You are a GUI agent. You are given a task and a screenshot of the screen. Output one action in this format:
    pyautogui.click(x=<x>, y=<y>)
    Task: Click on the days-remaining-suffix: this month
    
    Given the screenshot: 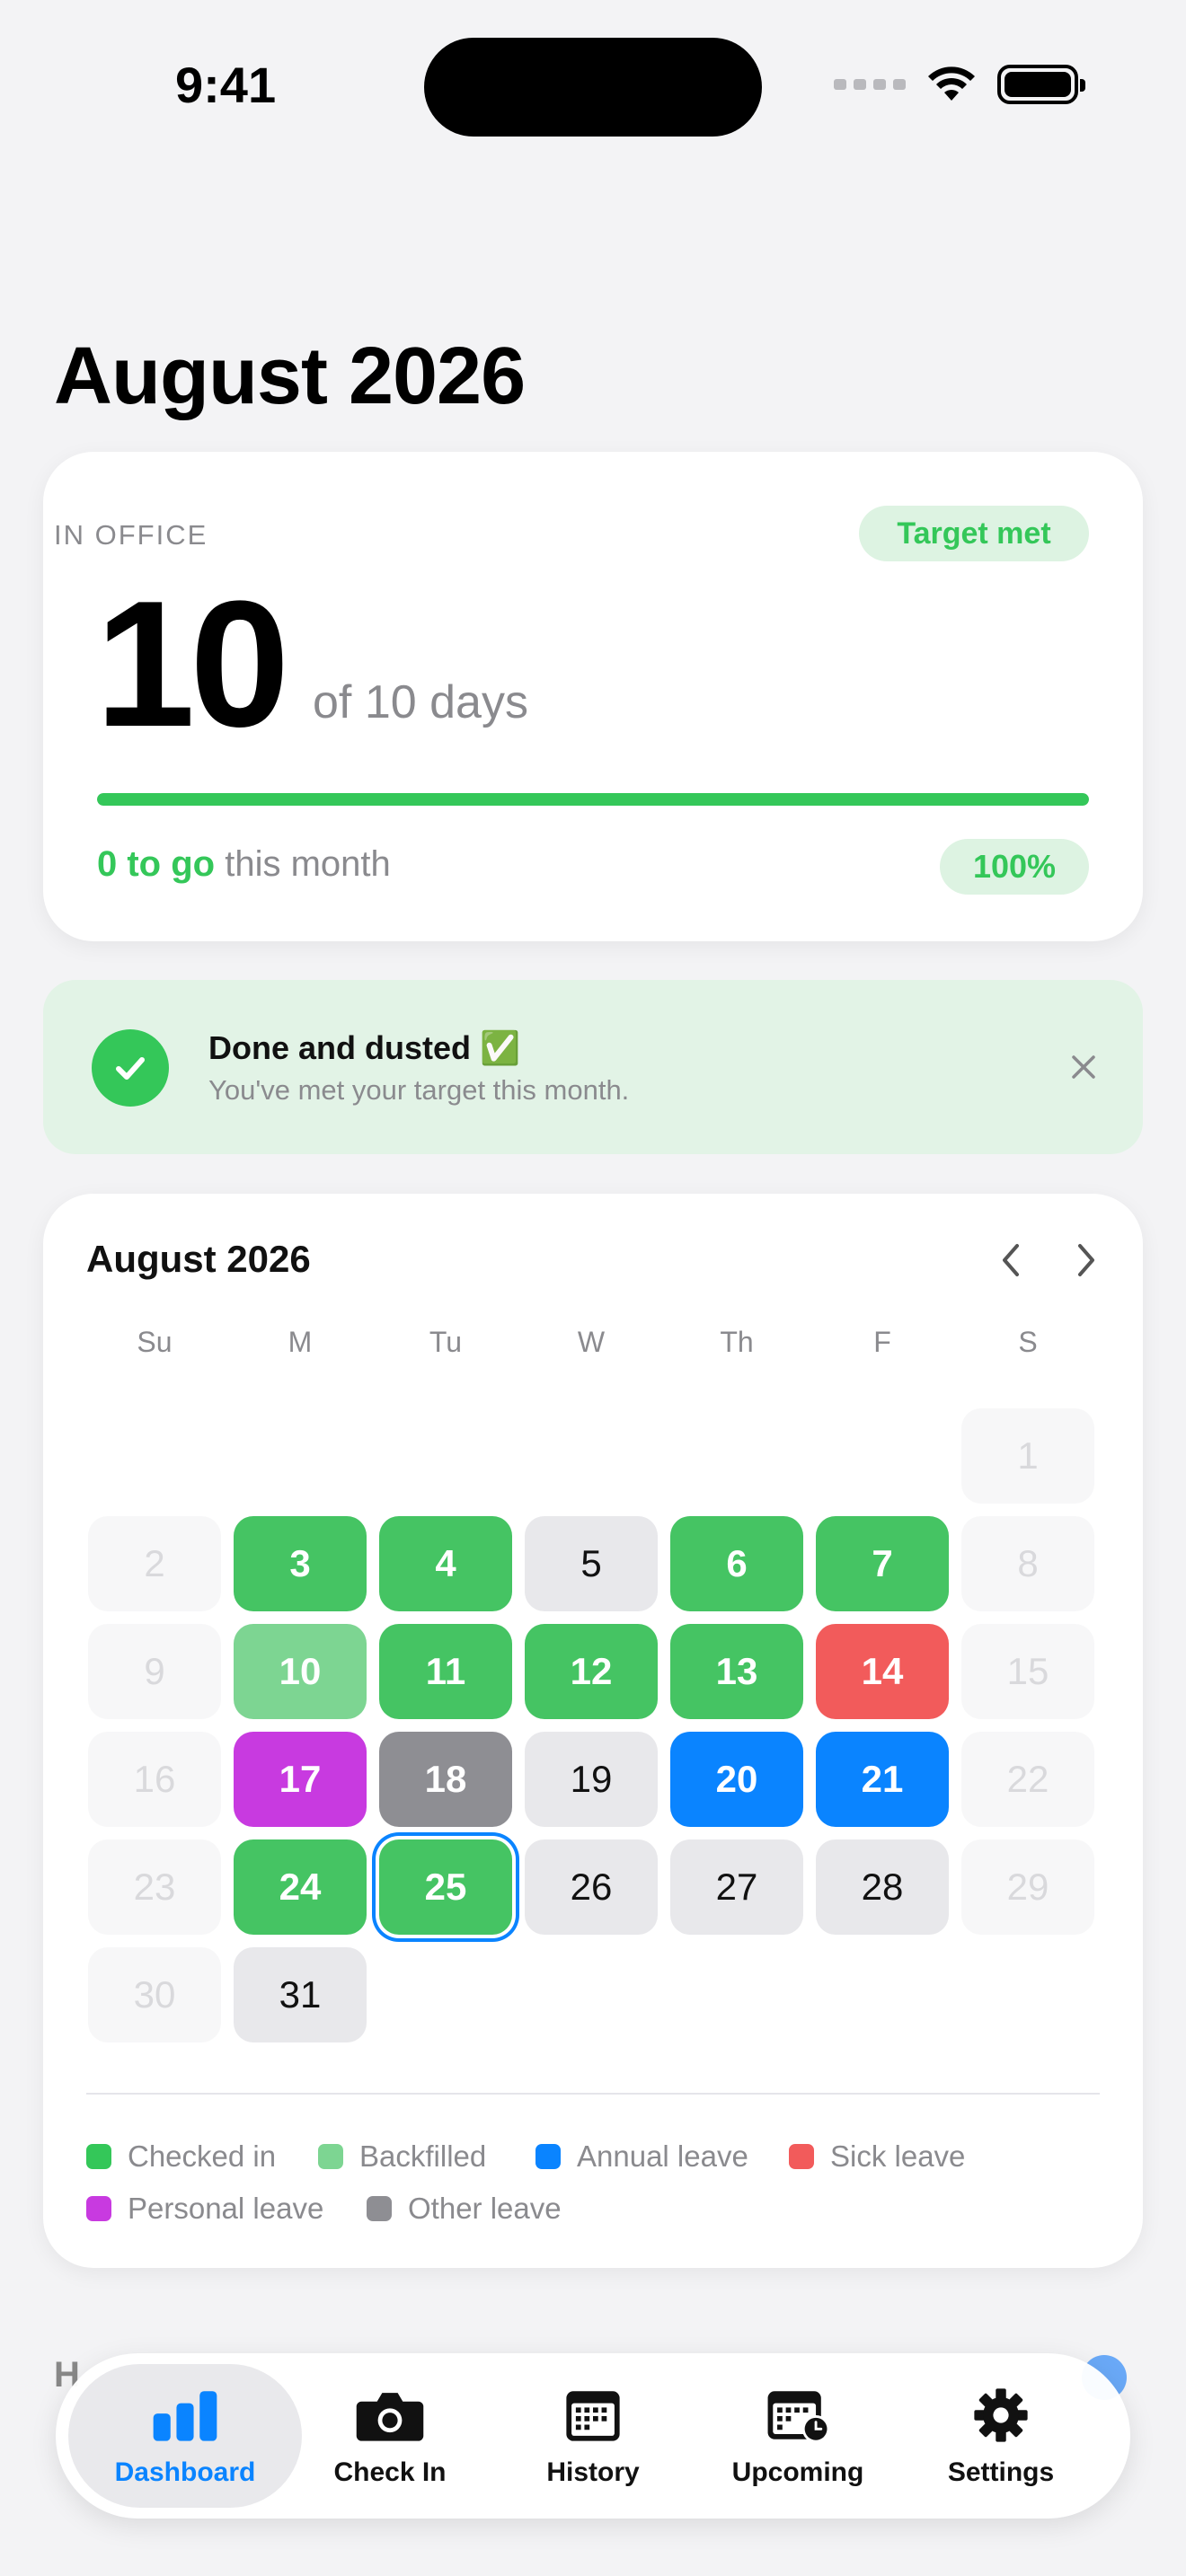 What is the action you would take?
    pyautogui.click(x=308, y=864)
    